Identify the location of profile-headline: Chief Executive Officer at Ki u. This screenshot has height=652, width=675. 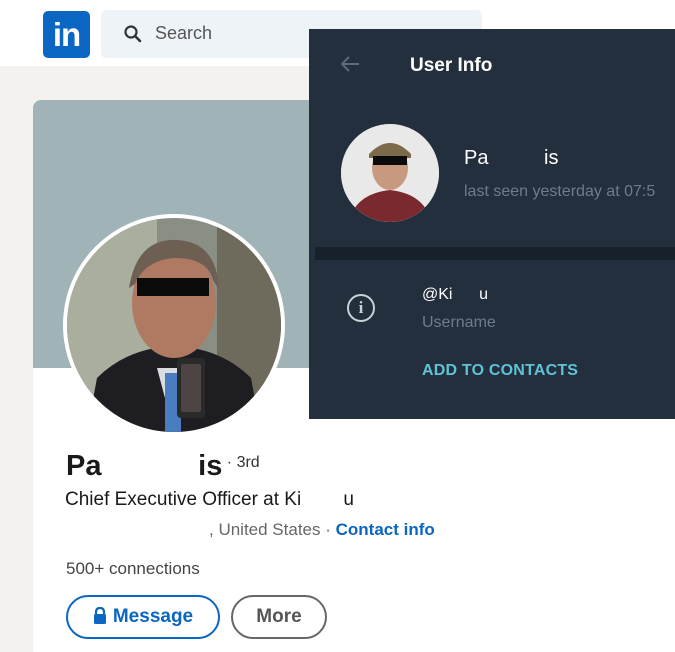
(209, 499).